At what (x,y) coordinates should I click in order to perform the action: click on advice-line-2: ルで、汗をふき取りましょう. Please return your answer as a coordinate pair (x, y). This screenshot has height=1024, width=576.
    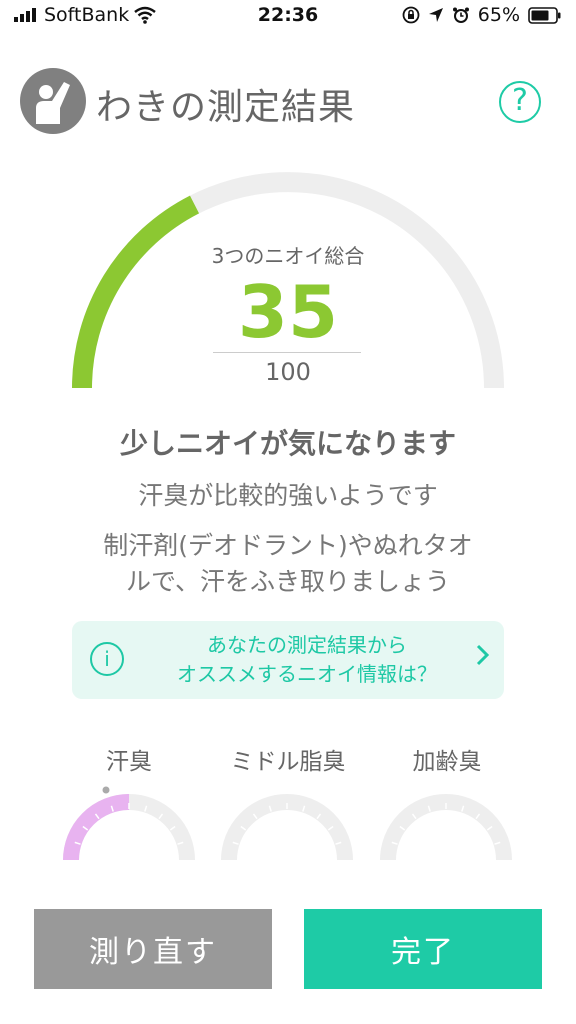
    Looking at the image, I should click on (287, 581).